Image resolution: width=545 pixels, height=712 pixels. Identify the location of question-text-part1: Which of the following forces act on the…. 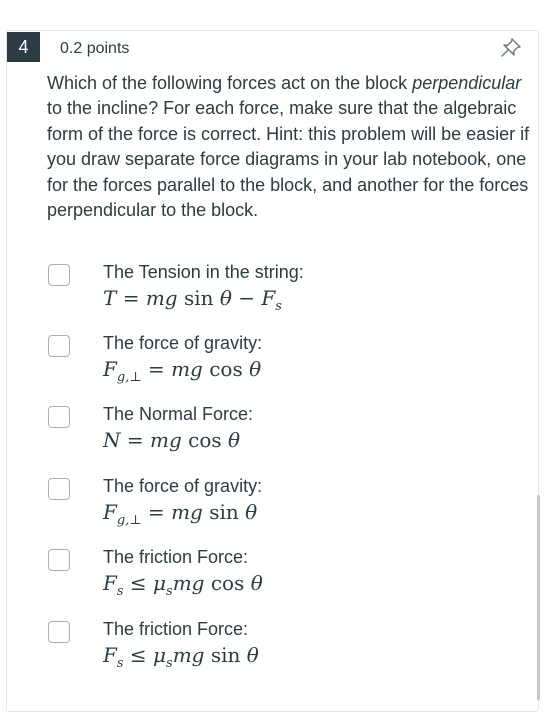
(230, 83).